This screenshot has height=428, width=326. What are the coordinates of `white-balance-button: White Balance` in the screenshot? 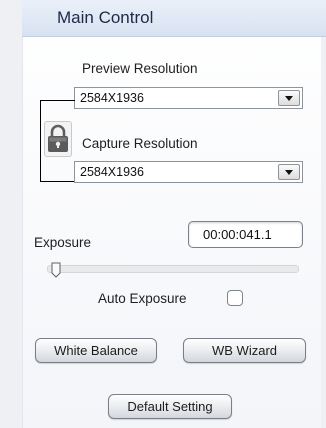 It's located at (96, 350).